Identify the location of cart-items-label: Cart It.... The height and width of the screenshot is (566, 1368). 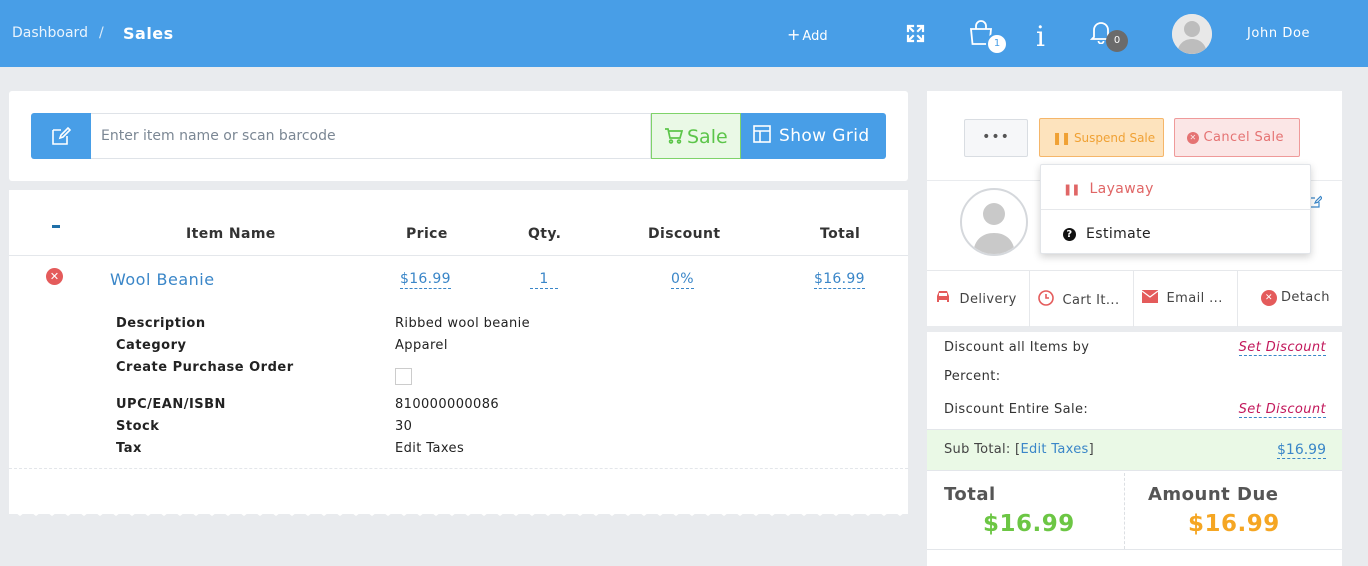
(1091, 300).